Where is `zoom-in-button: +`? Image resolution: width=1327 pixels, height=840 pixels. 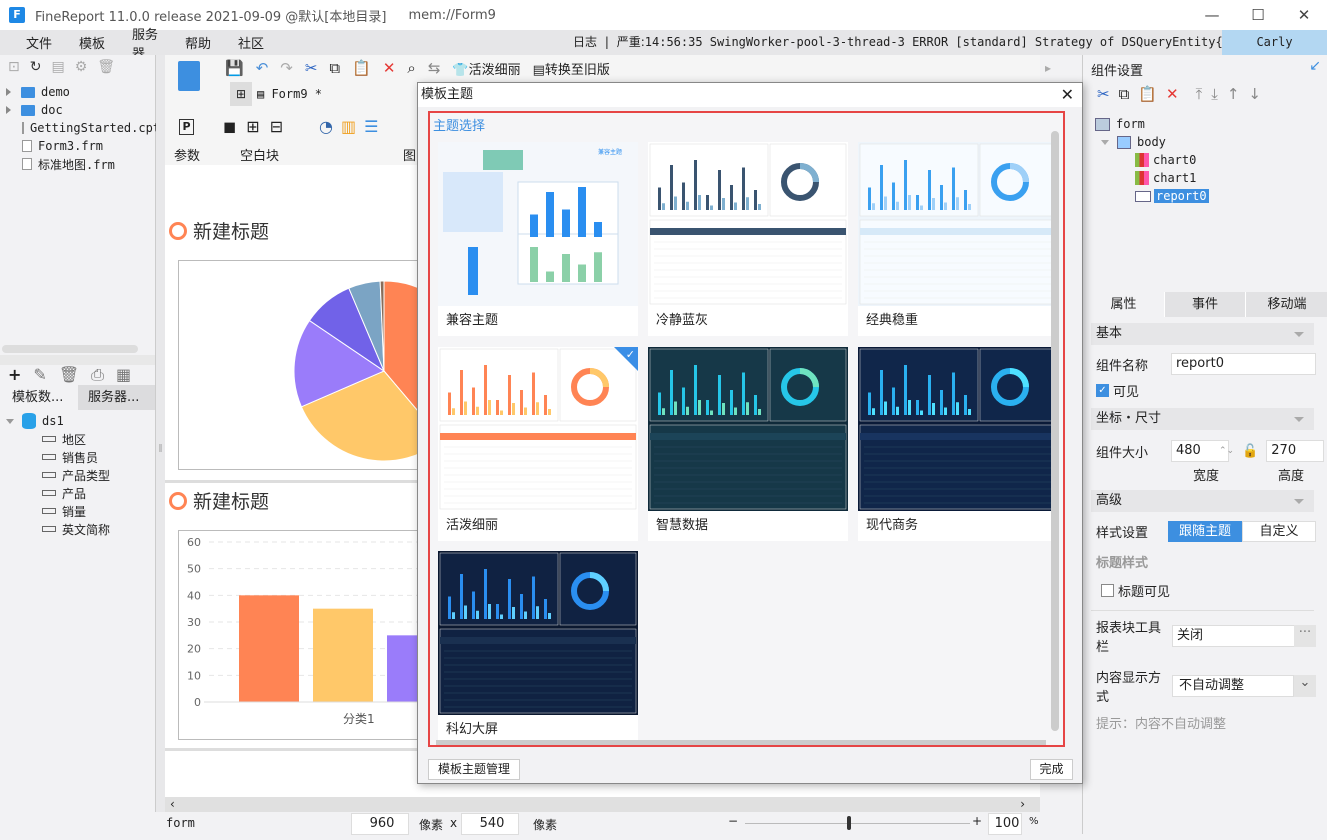 zoom-in-button: + is located at coordinates (977, 821).